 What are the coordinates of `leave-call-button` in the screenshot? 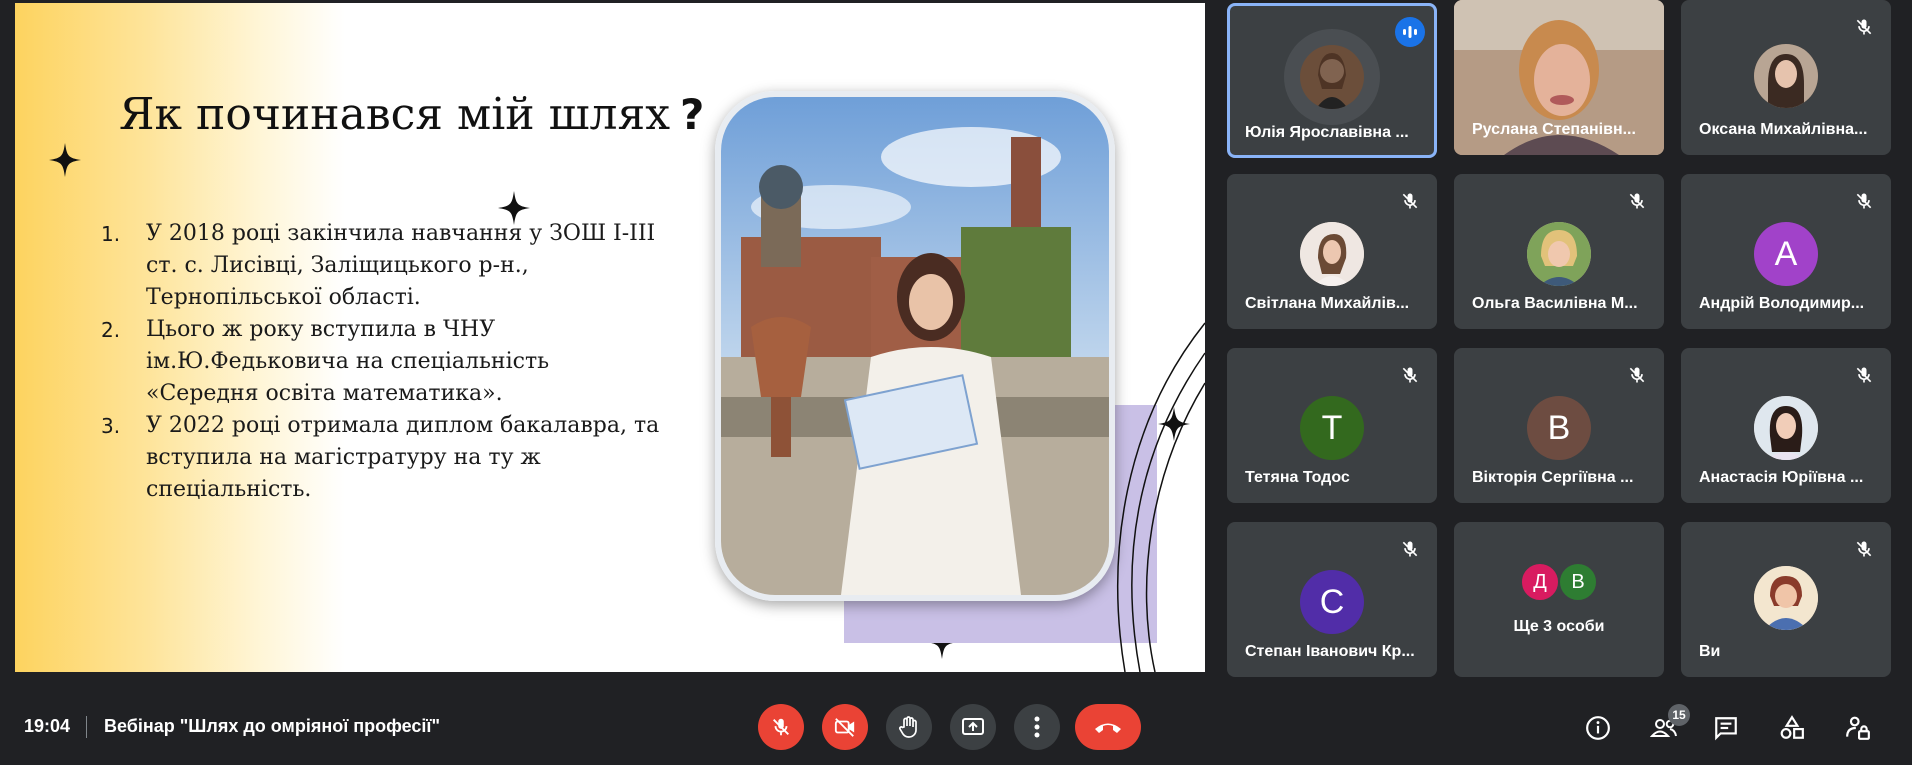 It's located at (1108, 727).